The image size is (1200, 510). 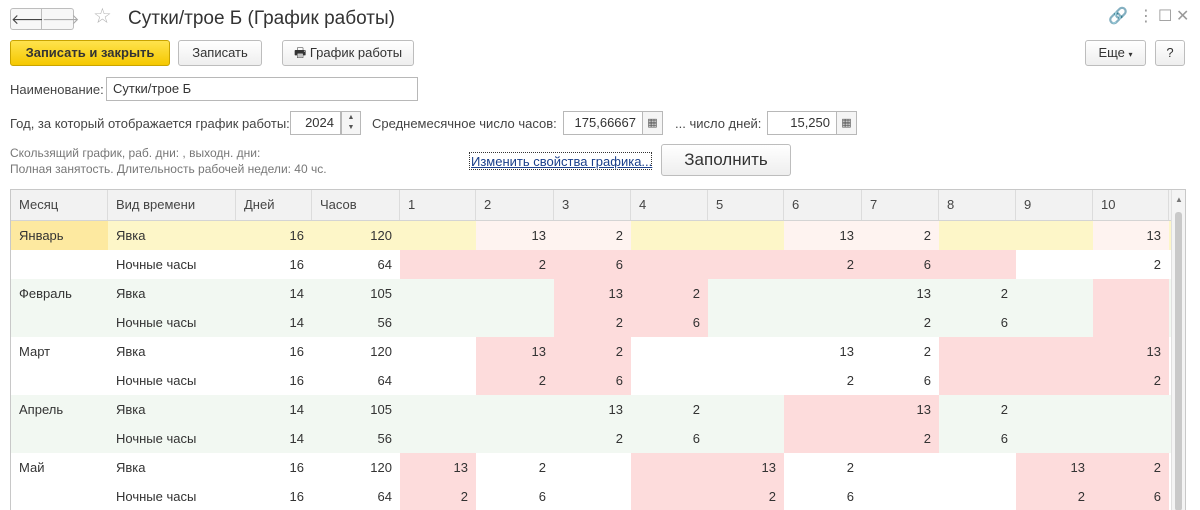 What do you see at coordinates (515, 205) in the screenshot?
I see `col-day-2-header: 2` at bounding box center [515, 205].